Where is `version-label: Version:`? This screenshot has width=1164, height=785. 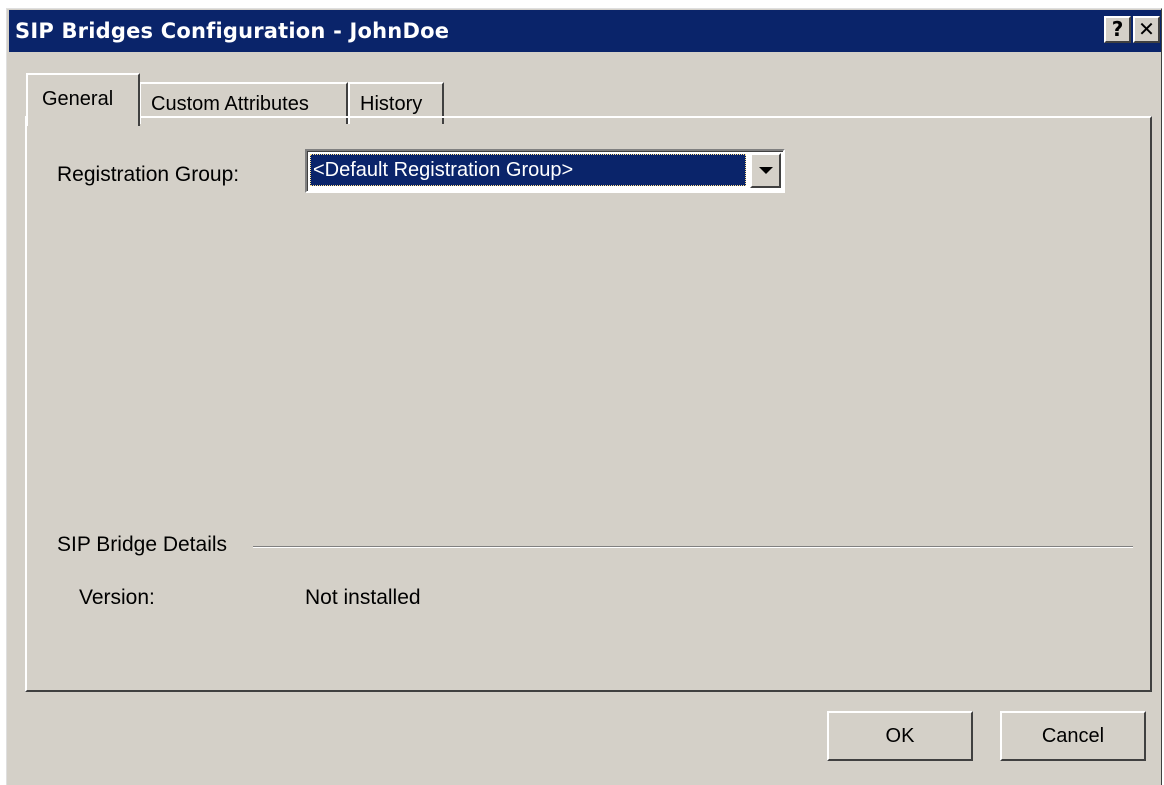
version-label: Version: is located at coordinates (117, 597).